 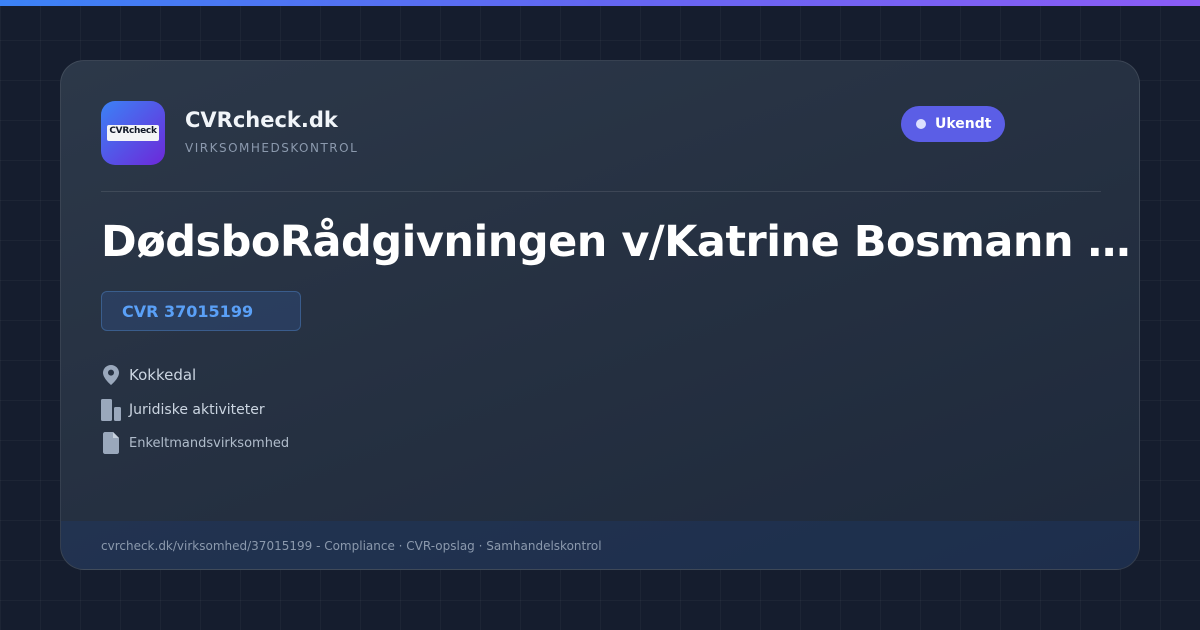 What do you see at coordinates (209, 443) in the screenshot?
I see `company-type-text: Enkeltmandsvirksomhed` at bounding box center [209, 443].